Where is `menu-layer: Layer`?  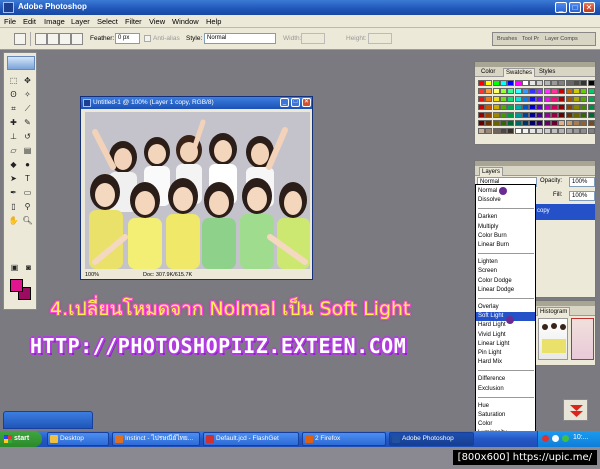
menu-layer: Layer is located at coordinates (80, 21).